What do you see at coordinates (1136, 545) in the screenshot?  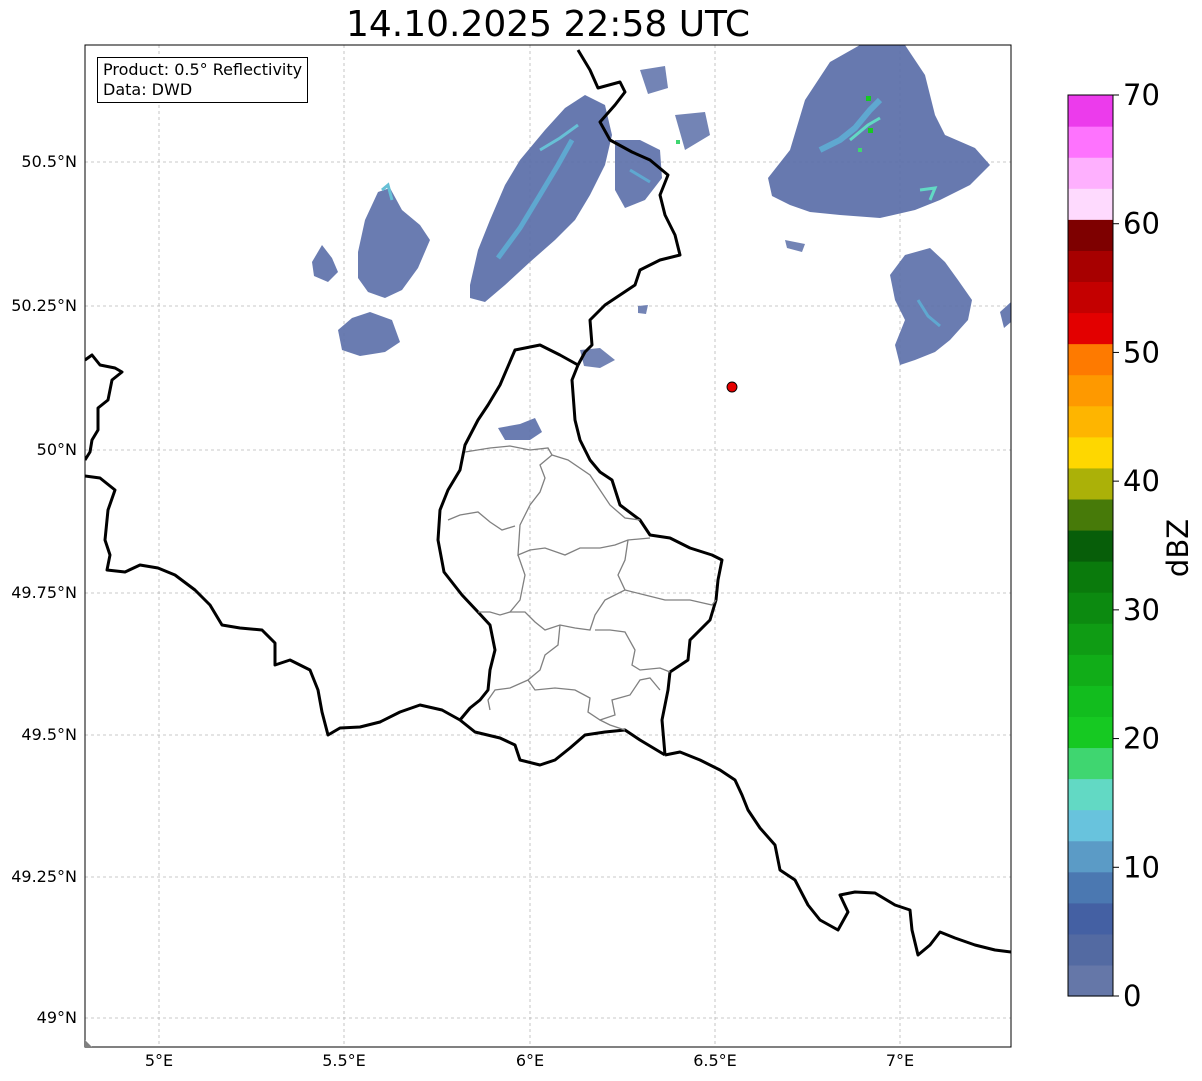 I see `colorbar-ticks: 0 10 20 30 40 50 60 70` at bounding box center [1136, 545].